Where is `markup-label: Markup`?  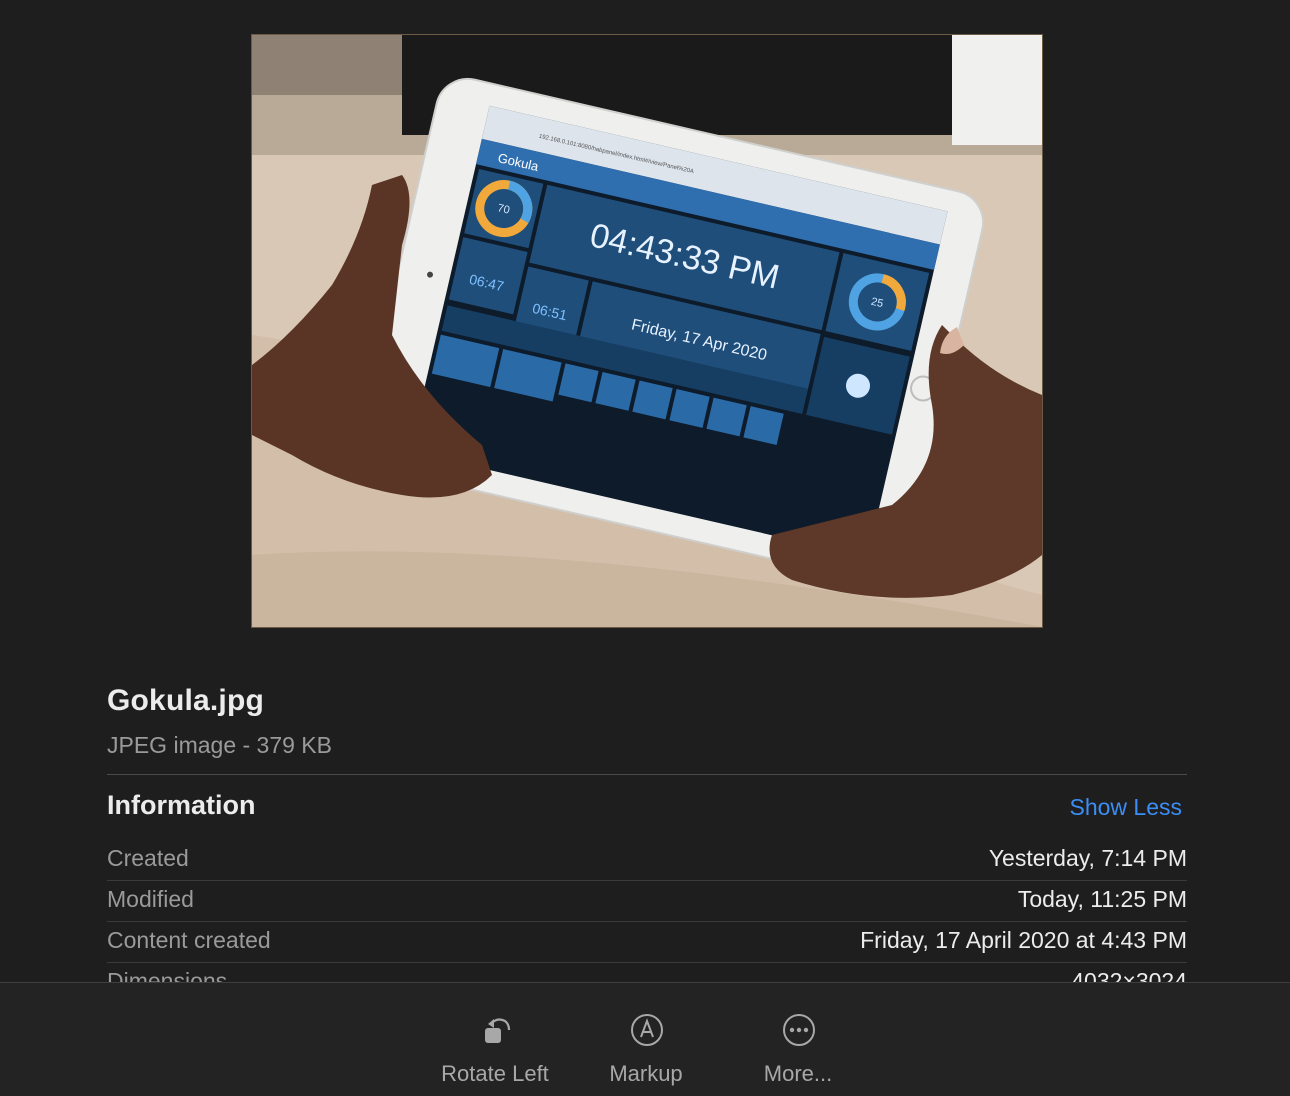 markup-label: Markup is located at coordinates (646, 1073).